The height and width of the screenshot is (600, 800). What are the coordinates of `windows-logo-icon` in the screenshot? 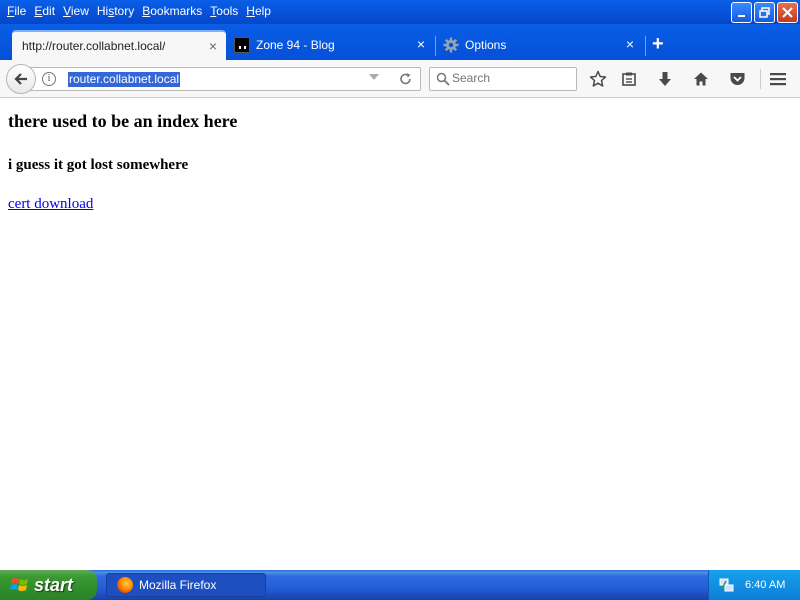 It's located at (19, 584).